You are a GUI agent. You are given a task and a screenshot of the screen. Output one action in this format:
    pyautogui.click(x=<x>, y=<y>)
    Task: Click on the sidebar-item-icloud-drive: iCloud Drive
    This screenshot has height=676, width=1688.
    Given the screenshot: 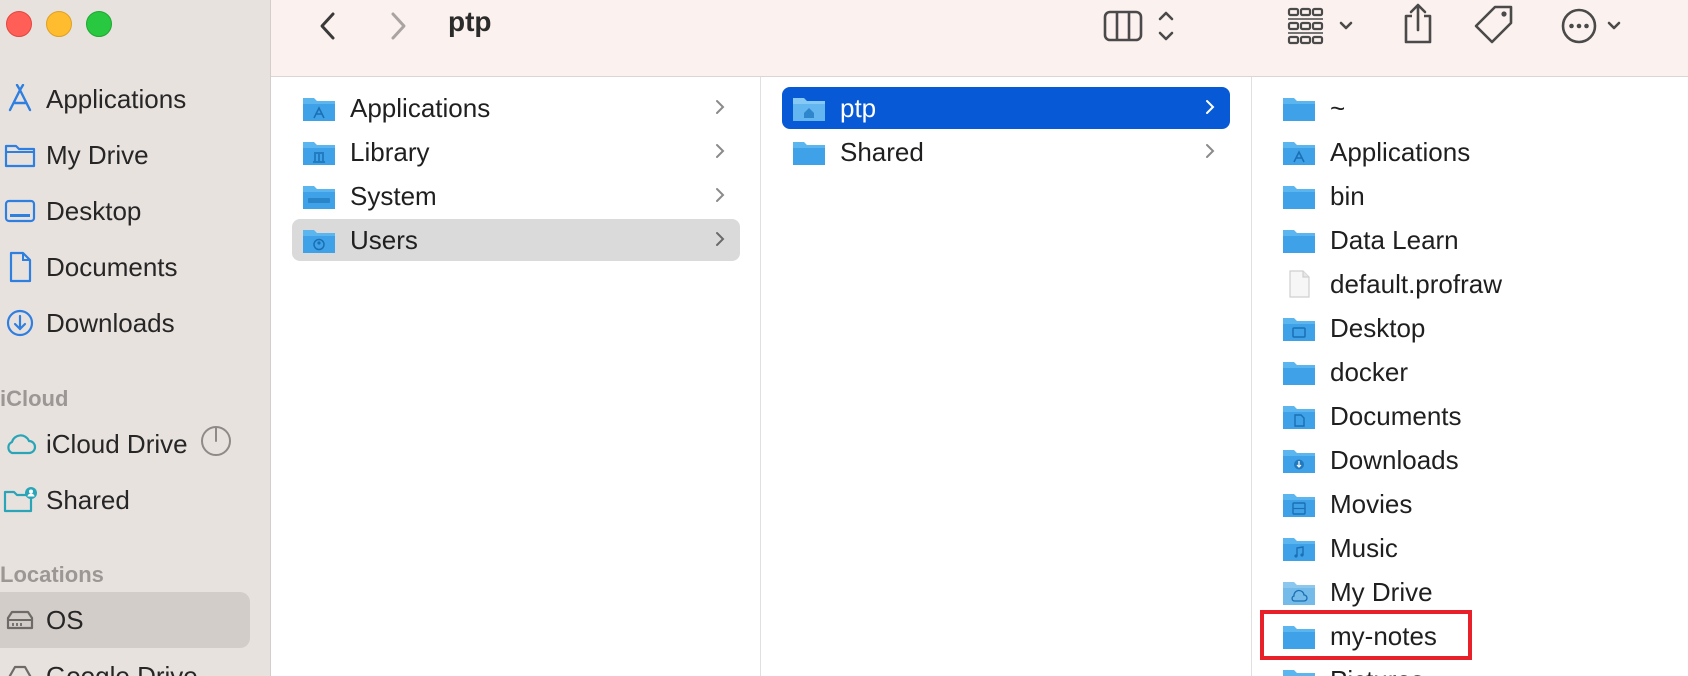 What is the action you would take?
    pyautogui.click(x=130, y=444)
    